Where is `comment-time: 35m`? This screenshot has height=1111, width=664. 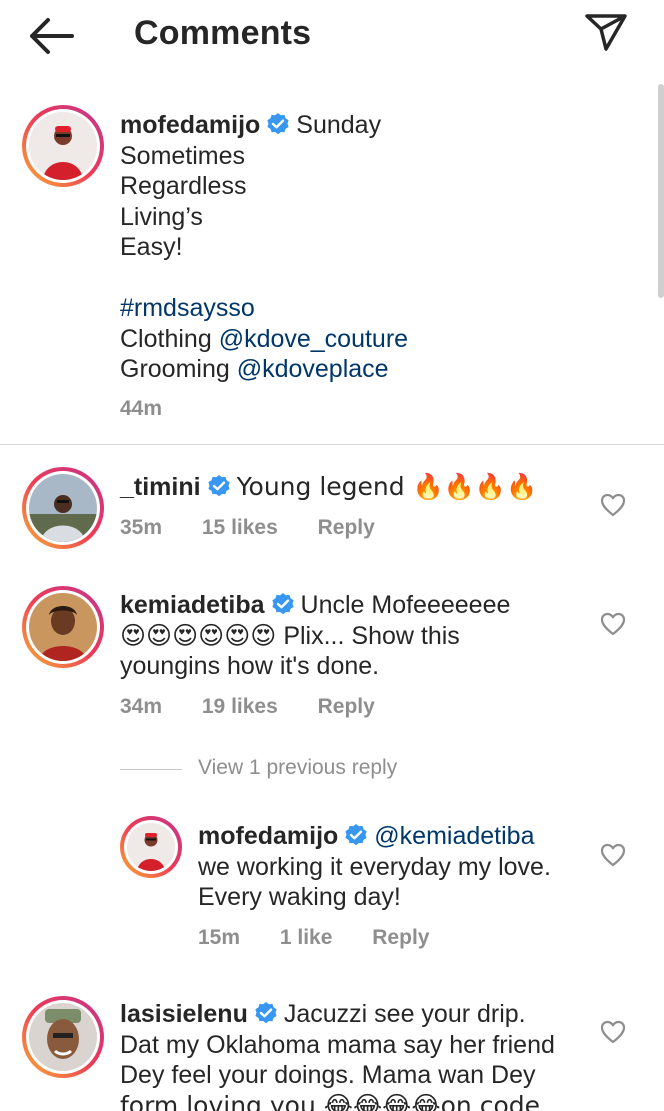
comment-time: 35m is located at coordinates (141, 527).